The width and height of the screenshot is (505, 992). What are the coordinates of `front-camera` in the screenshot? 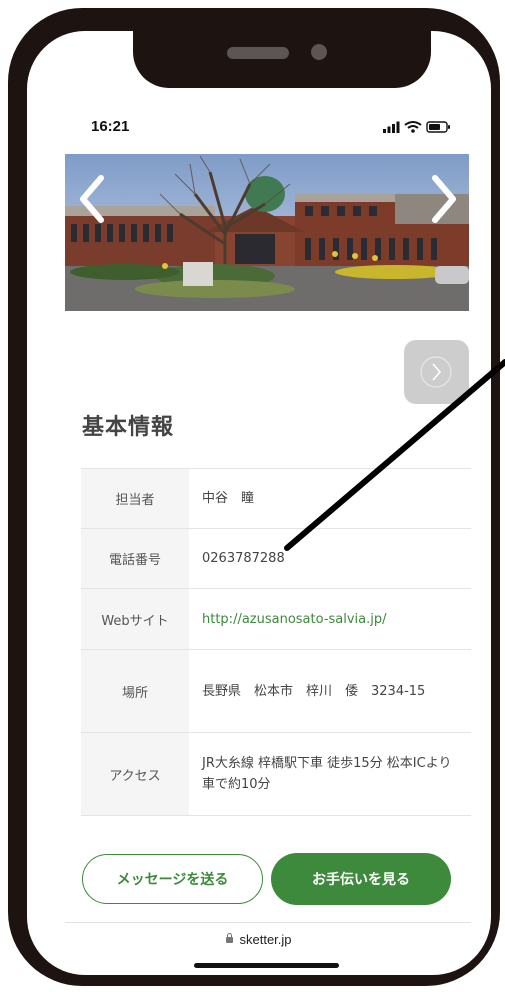 It's located at (319, 52).